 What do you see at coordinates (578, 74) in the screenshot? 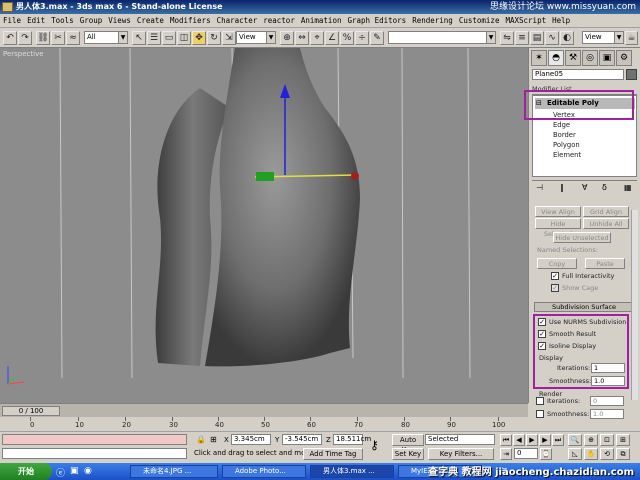
I see `object-name-field: Plane05` at bounding box center [578, 74].